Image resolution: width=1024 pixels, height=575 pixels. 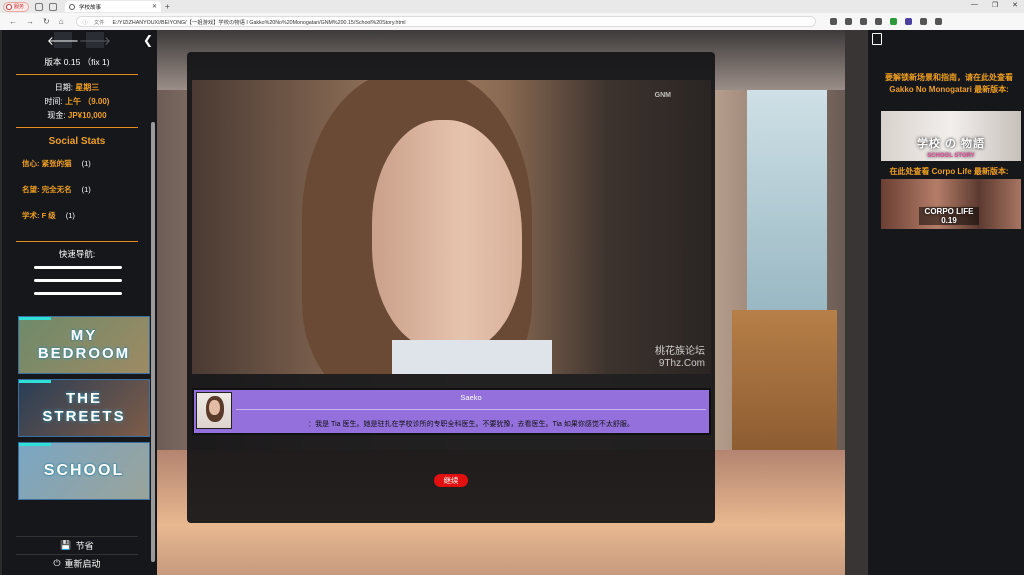 I want to click on forward-arrow-icon: 🡒, so click(x=95, y=40).